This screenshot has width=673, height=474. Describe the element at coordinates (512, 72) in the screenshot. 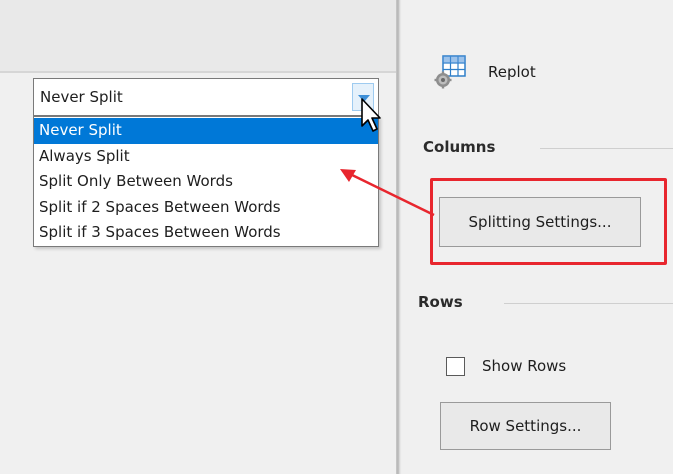

I see `replot-label: Replot` at that location.